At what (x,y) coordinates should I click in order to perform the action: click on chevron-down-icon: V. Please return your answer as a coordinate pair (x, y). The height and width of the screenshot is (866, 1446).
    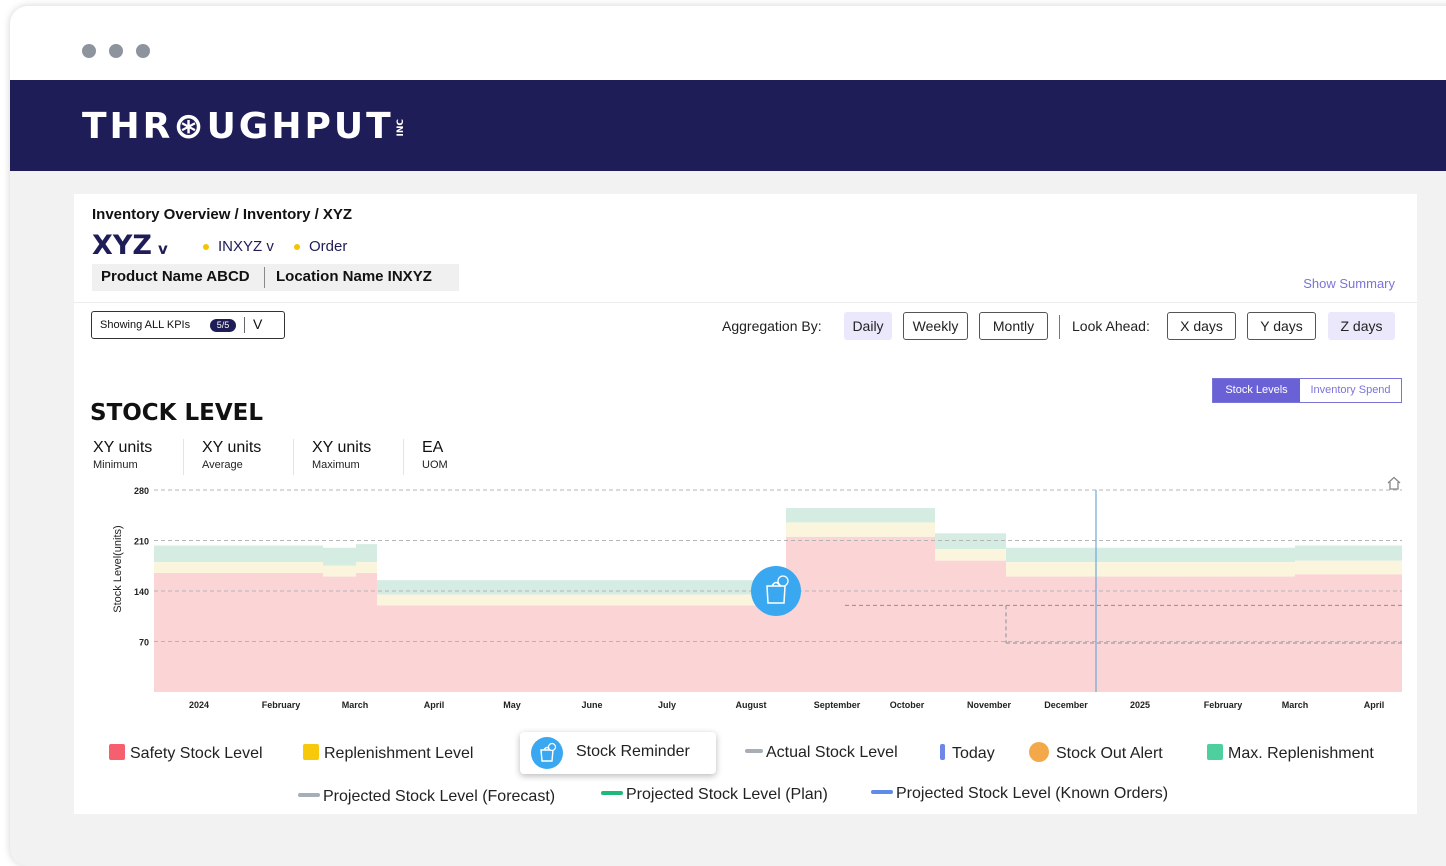
    Looking at the image, I should click on (258, 324).